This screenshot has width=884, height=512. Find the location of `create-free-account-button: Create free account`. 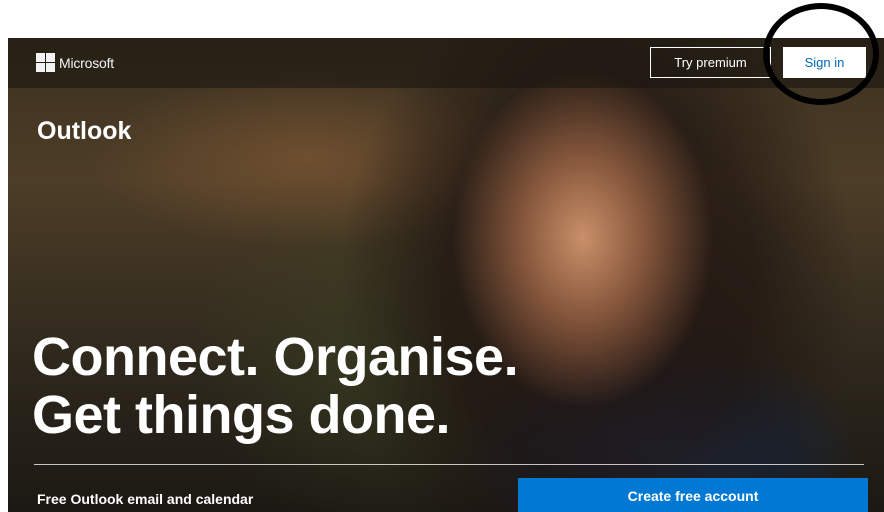

create-free-account-button: Create free account is located at coordinates (693, 495).